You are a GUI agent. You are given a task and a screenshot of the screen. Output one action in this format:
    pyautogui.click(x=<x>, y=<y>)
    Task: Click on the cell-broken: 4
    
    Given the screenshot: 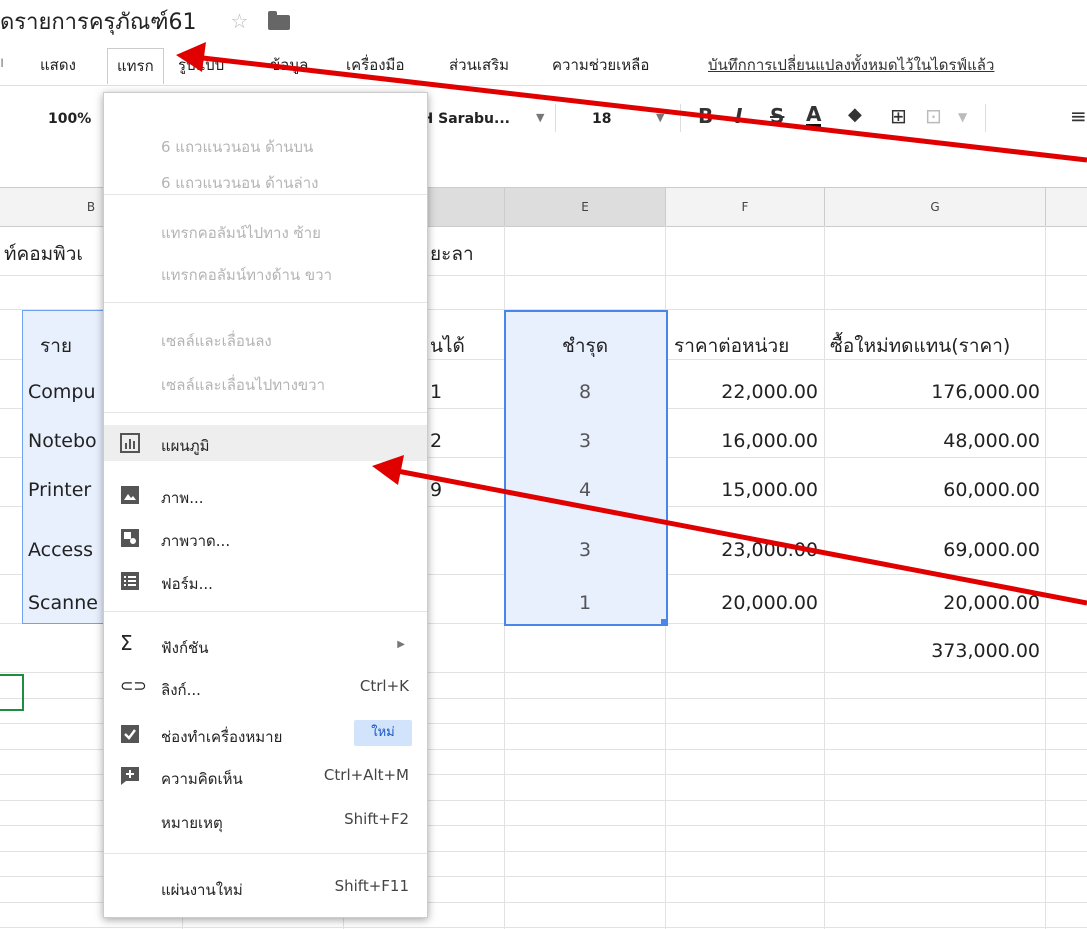 What is the action you would take?
    pyautogui.click(x=585, y=490)
    